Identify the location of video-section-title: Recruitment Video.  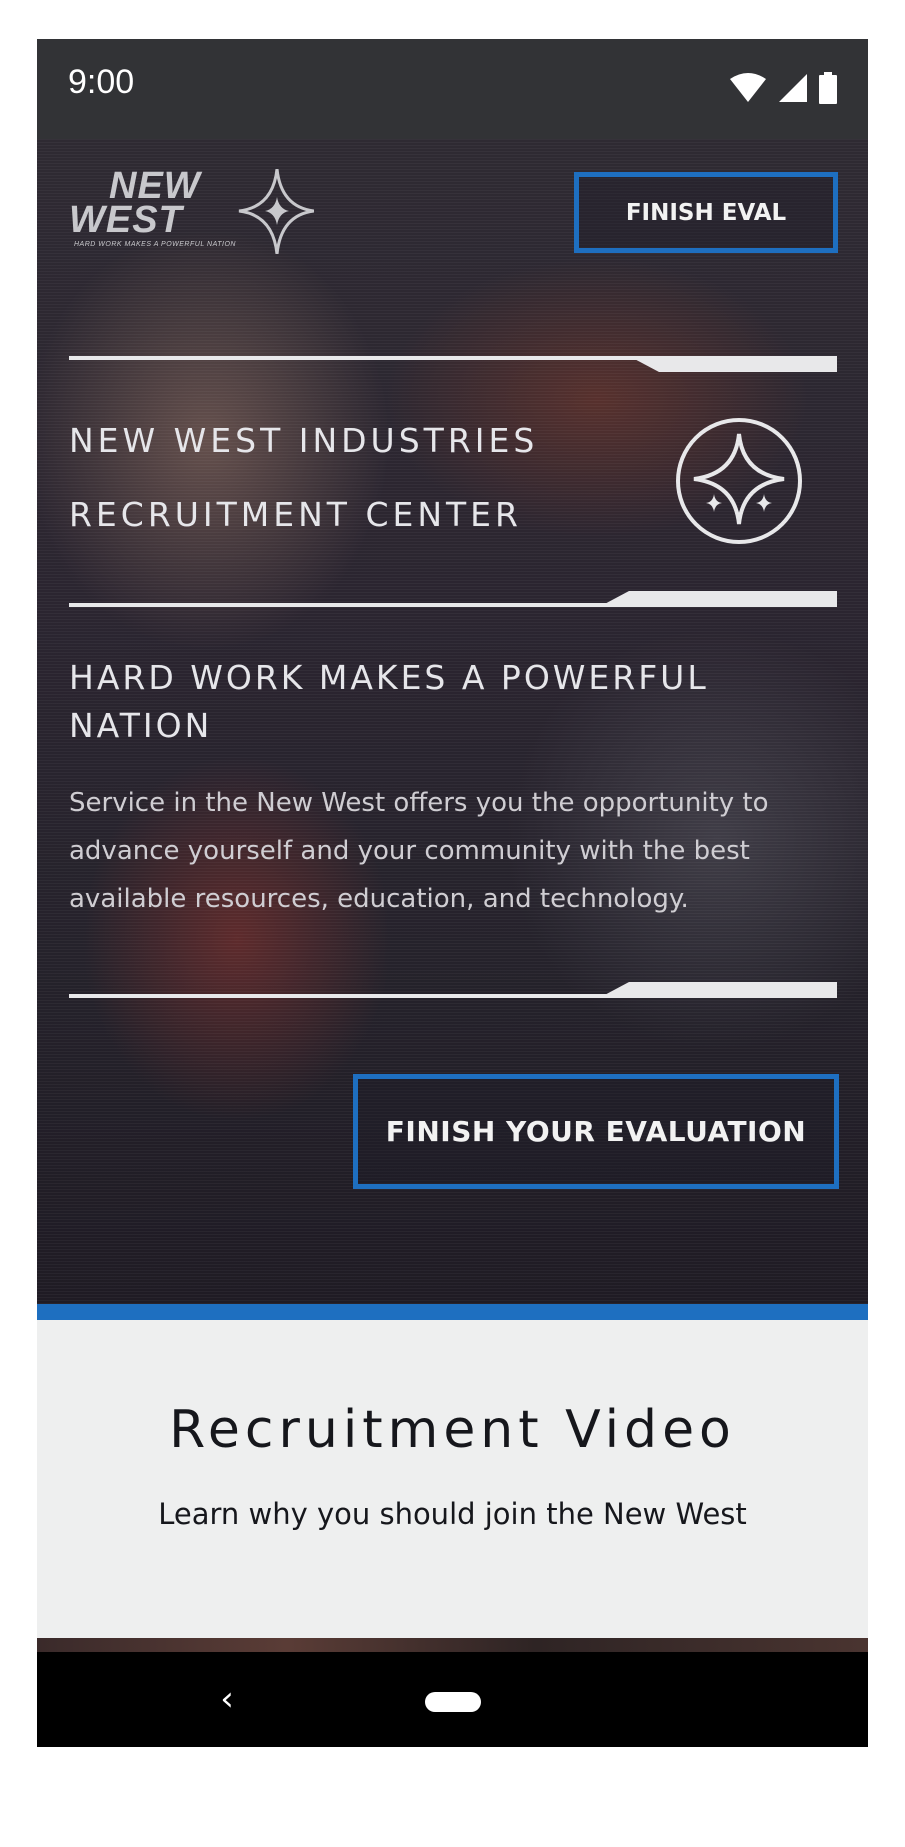
(452, 1430).